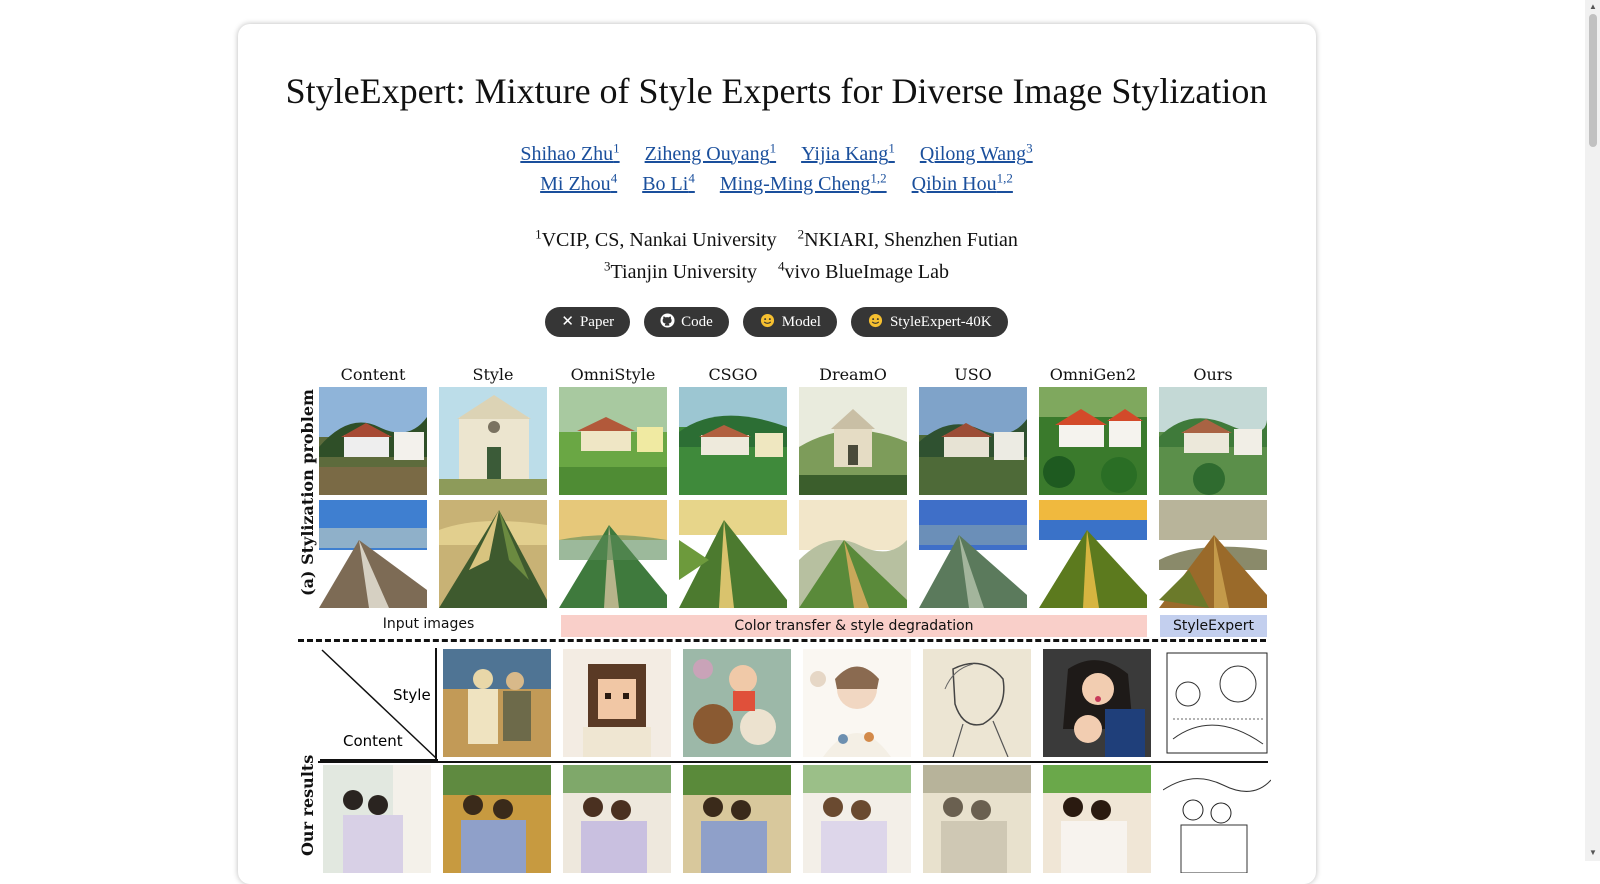  Describe the element at coordinates (977, 703) in the screenshot. I see `style-sketch-image` at that location.